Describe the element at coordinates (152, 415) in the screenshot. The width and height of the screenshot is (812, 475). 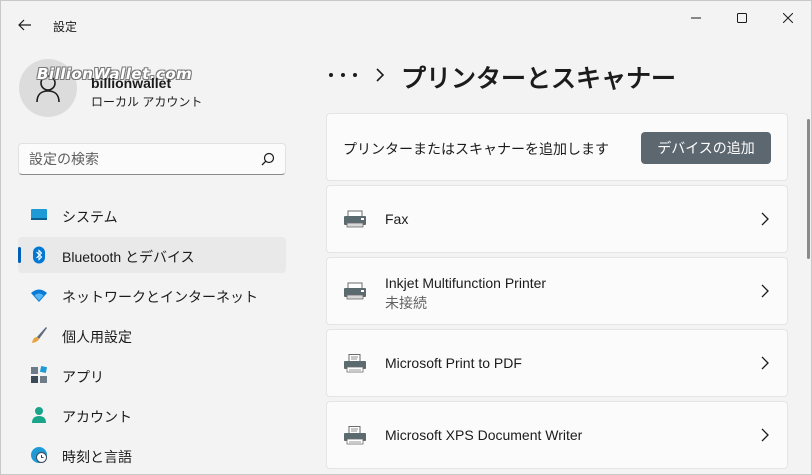
I see `sidebar-item-accounts: アカウント` at that location.